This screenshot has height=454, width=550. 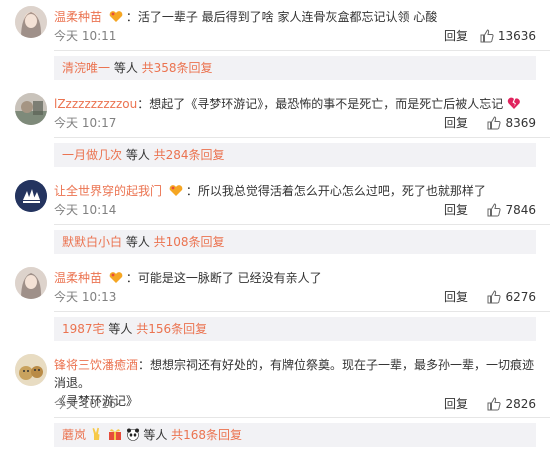 I want to click on like-button: 2826, so click(x=511, y=404).